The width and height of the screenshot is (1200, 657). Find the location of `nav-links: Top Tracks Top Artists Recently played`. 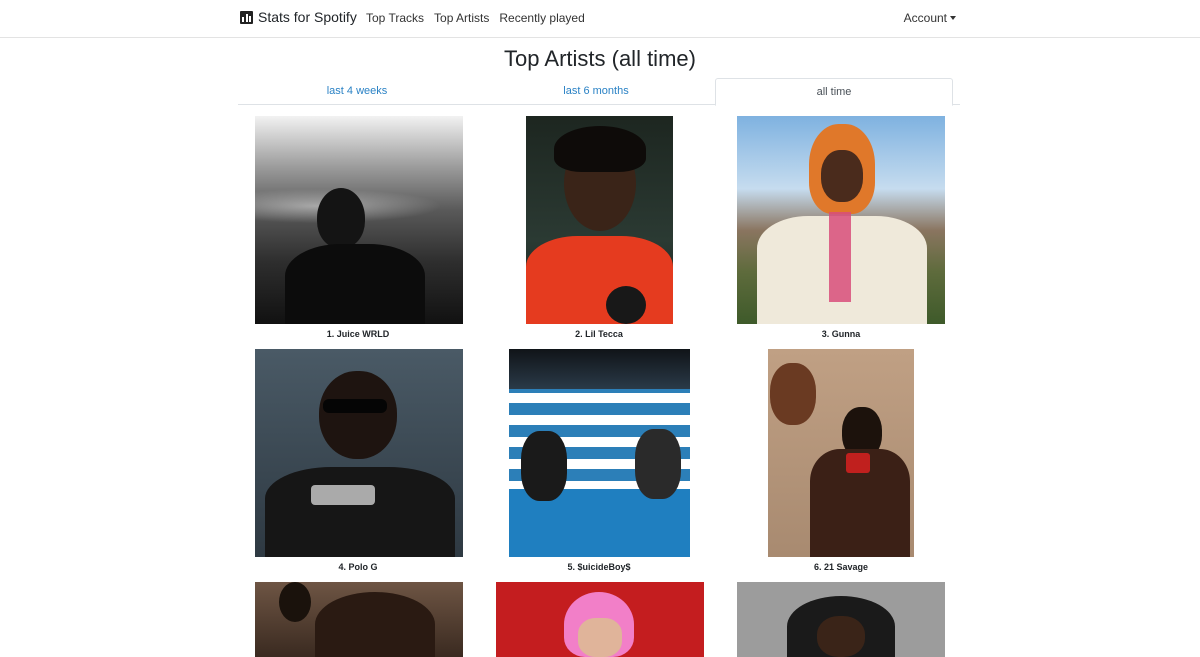

nav-links: Top Tracks Top Artists Recently played is located at coordinates (475, 18).